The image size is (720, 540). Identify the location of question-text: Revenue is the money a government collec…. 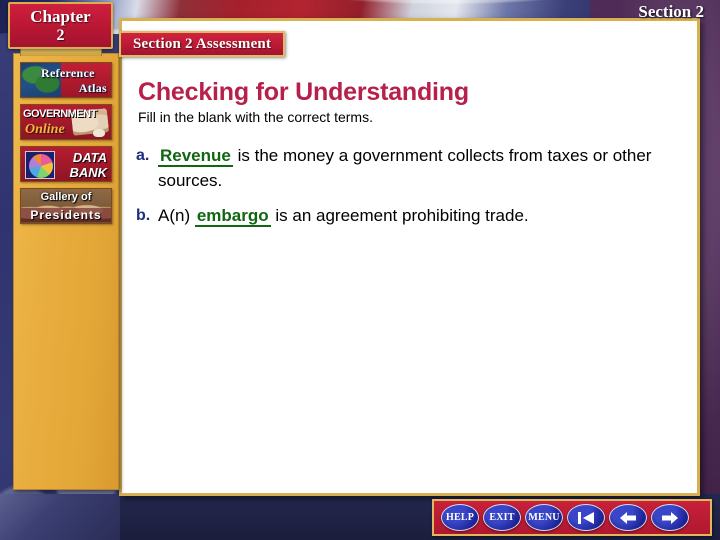
(420, 168).